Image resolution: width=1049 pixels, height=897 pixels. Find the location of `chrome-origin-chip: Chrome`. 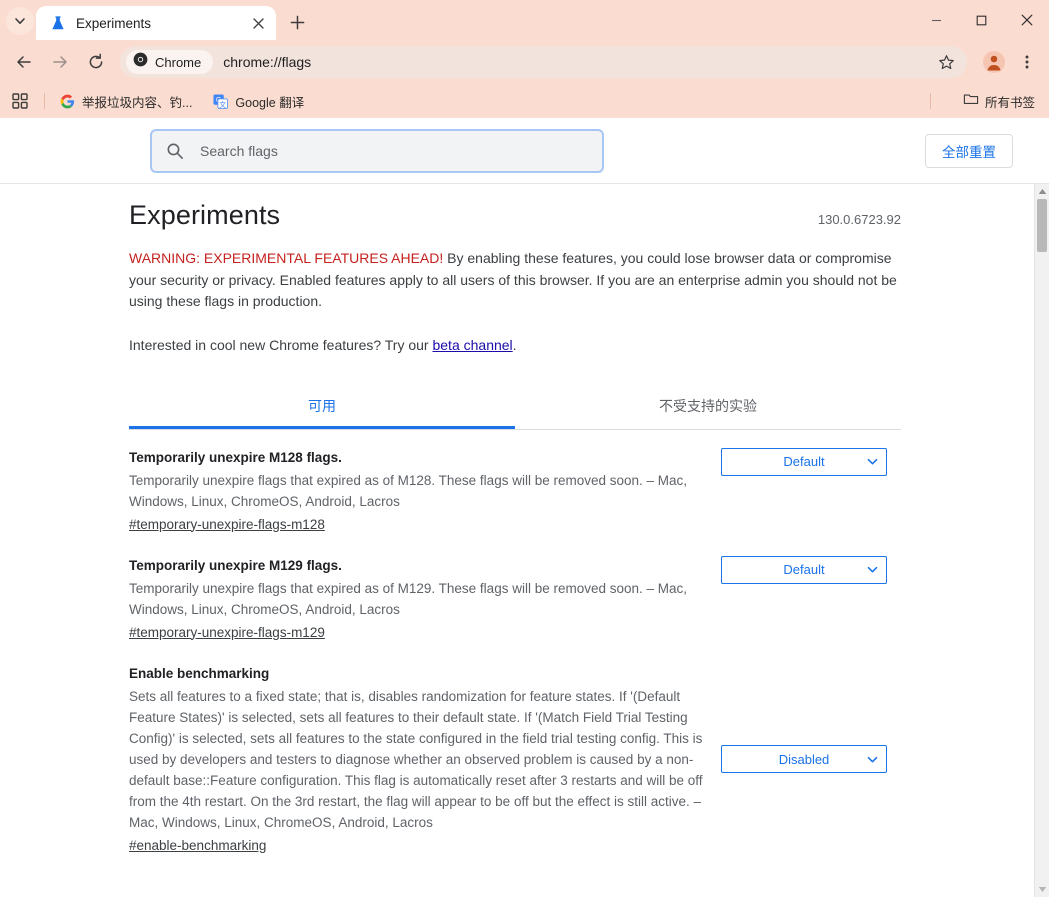

chrome-origin-chip: Chrome is located at coordinates (170, 62).